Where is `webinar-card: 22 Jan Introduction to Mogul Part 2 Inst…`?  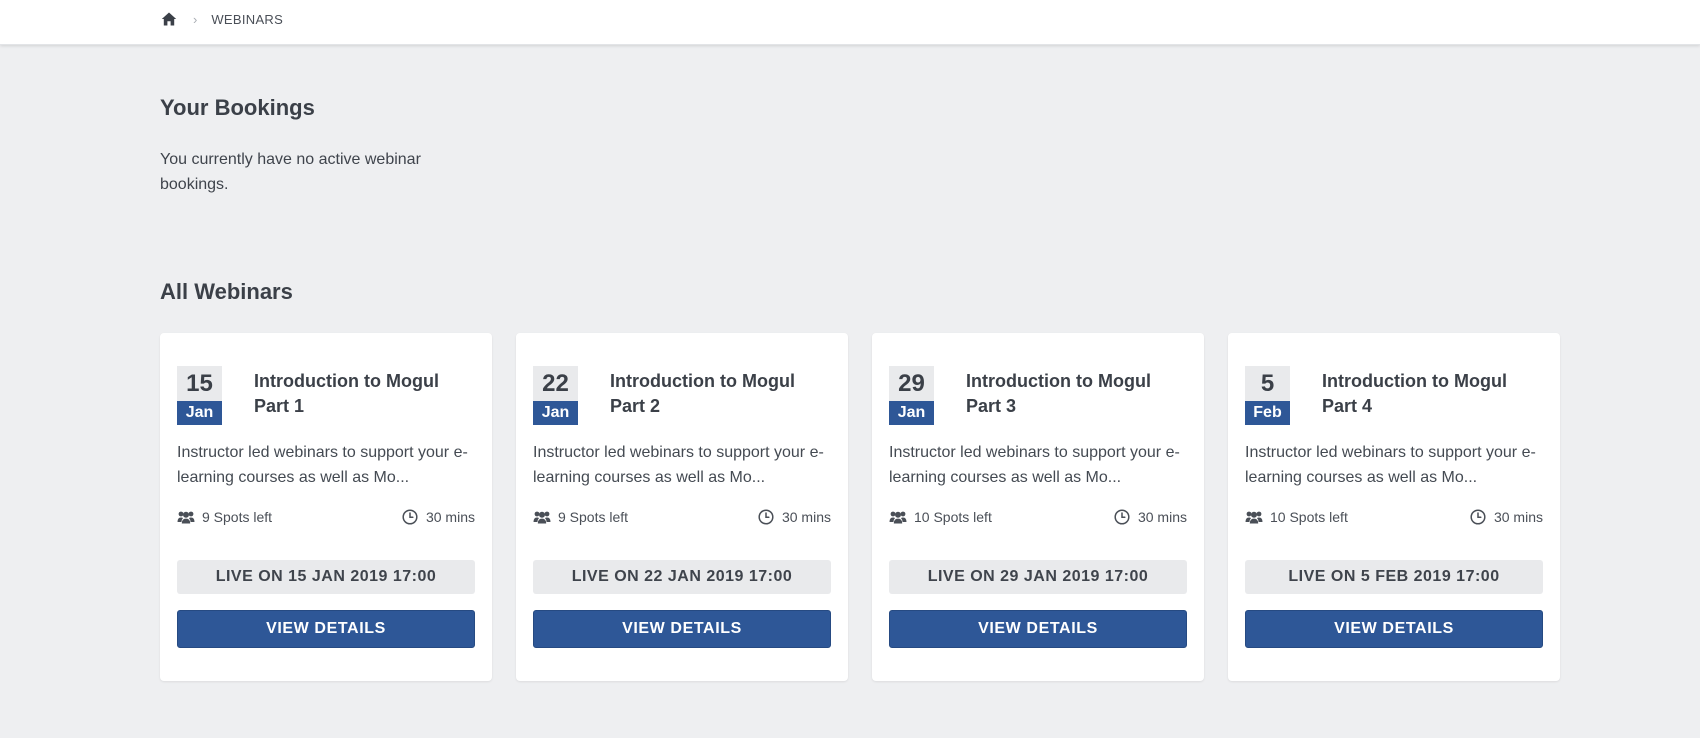
webinar-card: 22 Jan Introduction to Mogul Part 2 Inst… is located at coordinates (682, 507).